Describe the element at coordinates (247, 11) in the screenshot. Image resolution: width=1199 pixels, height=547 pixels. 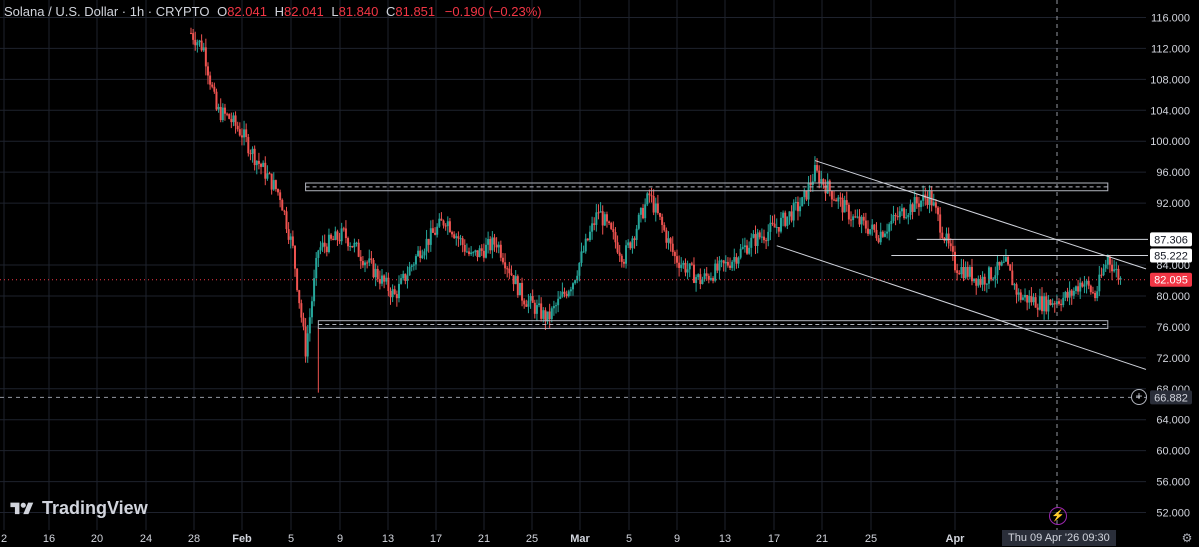
I see `open-value: 82.041` at that location.